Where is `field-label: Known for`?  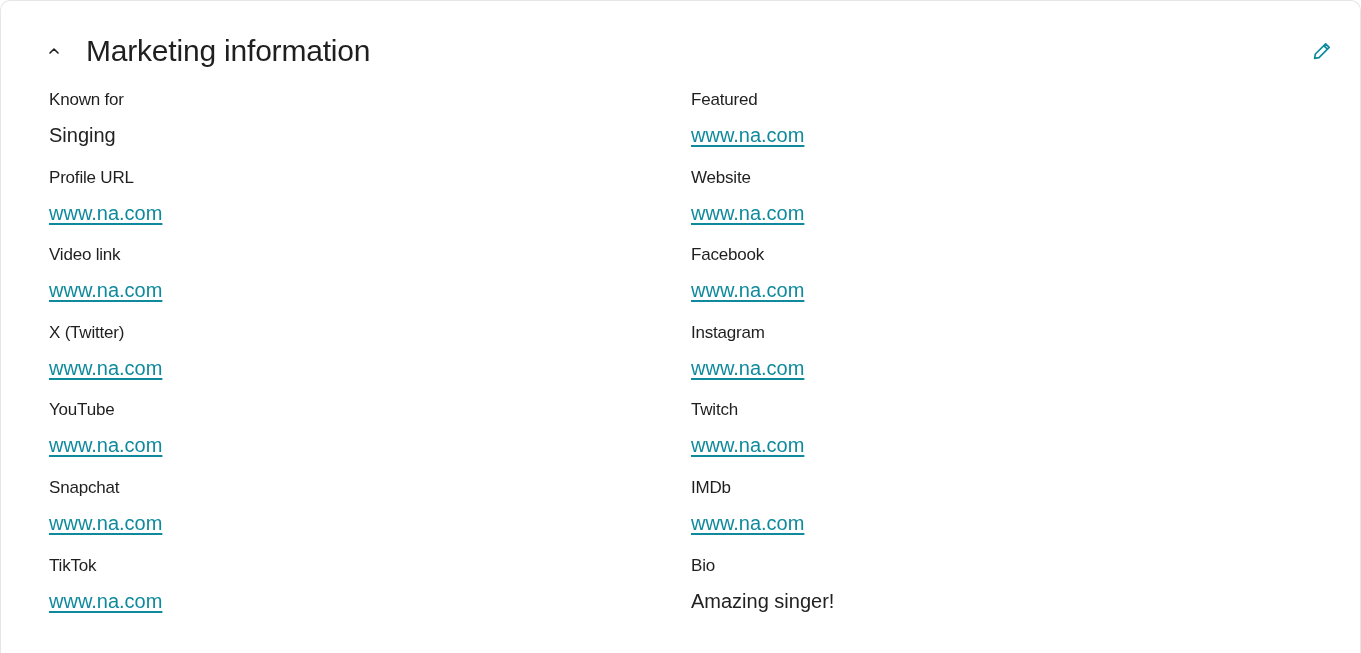 field-label: Known for is located at coordinates (86, 100).